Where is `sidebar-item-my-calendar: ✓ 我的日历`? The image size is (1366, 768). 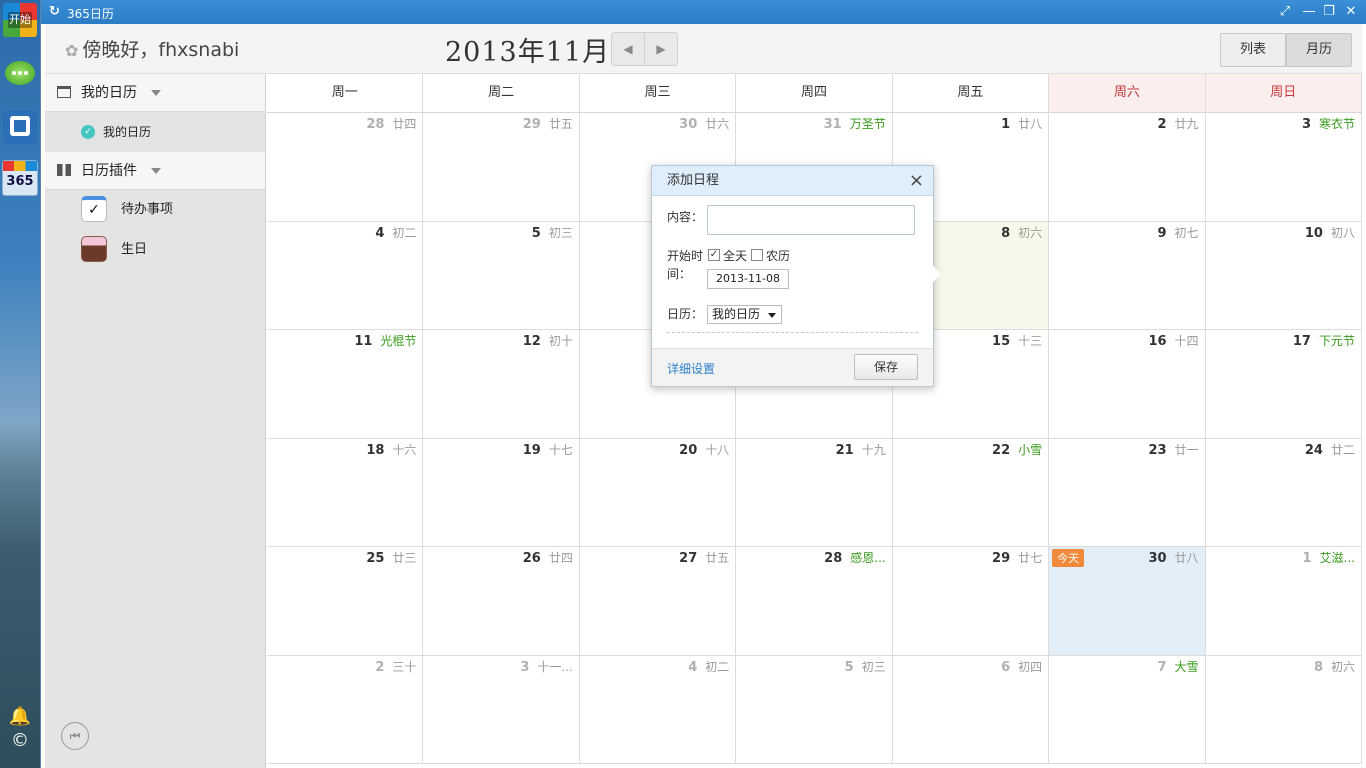 sidebar-item-my-calendar: ✓ 我的日历 is located at coordinates (155, 132).